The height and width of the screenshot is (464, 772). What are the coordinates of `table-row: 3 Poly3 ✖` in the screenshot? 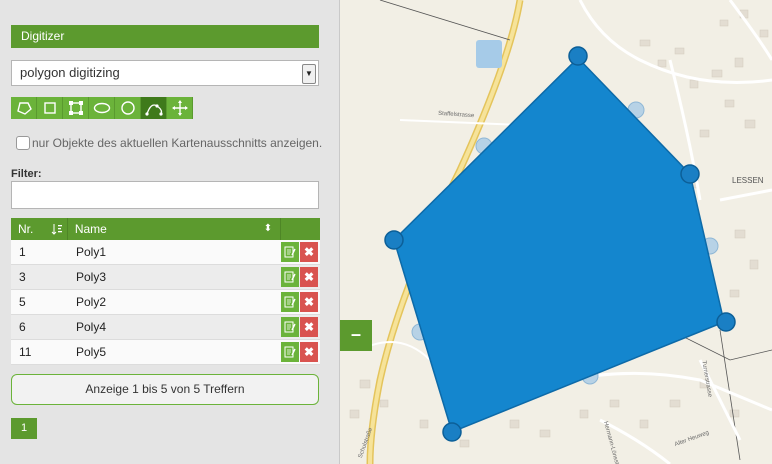 It's located at (165, 277).